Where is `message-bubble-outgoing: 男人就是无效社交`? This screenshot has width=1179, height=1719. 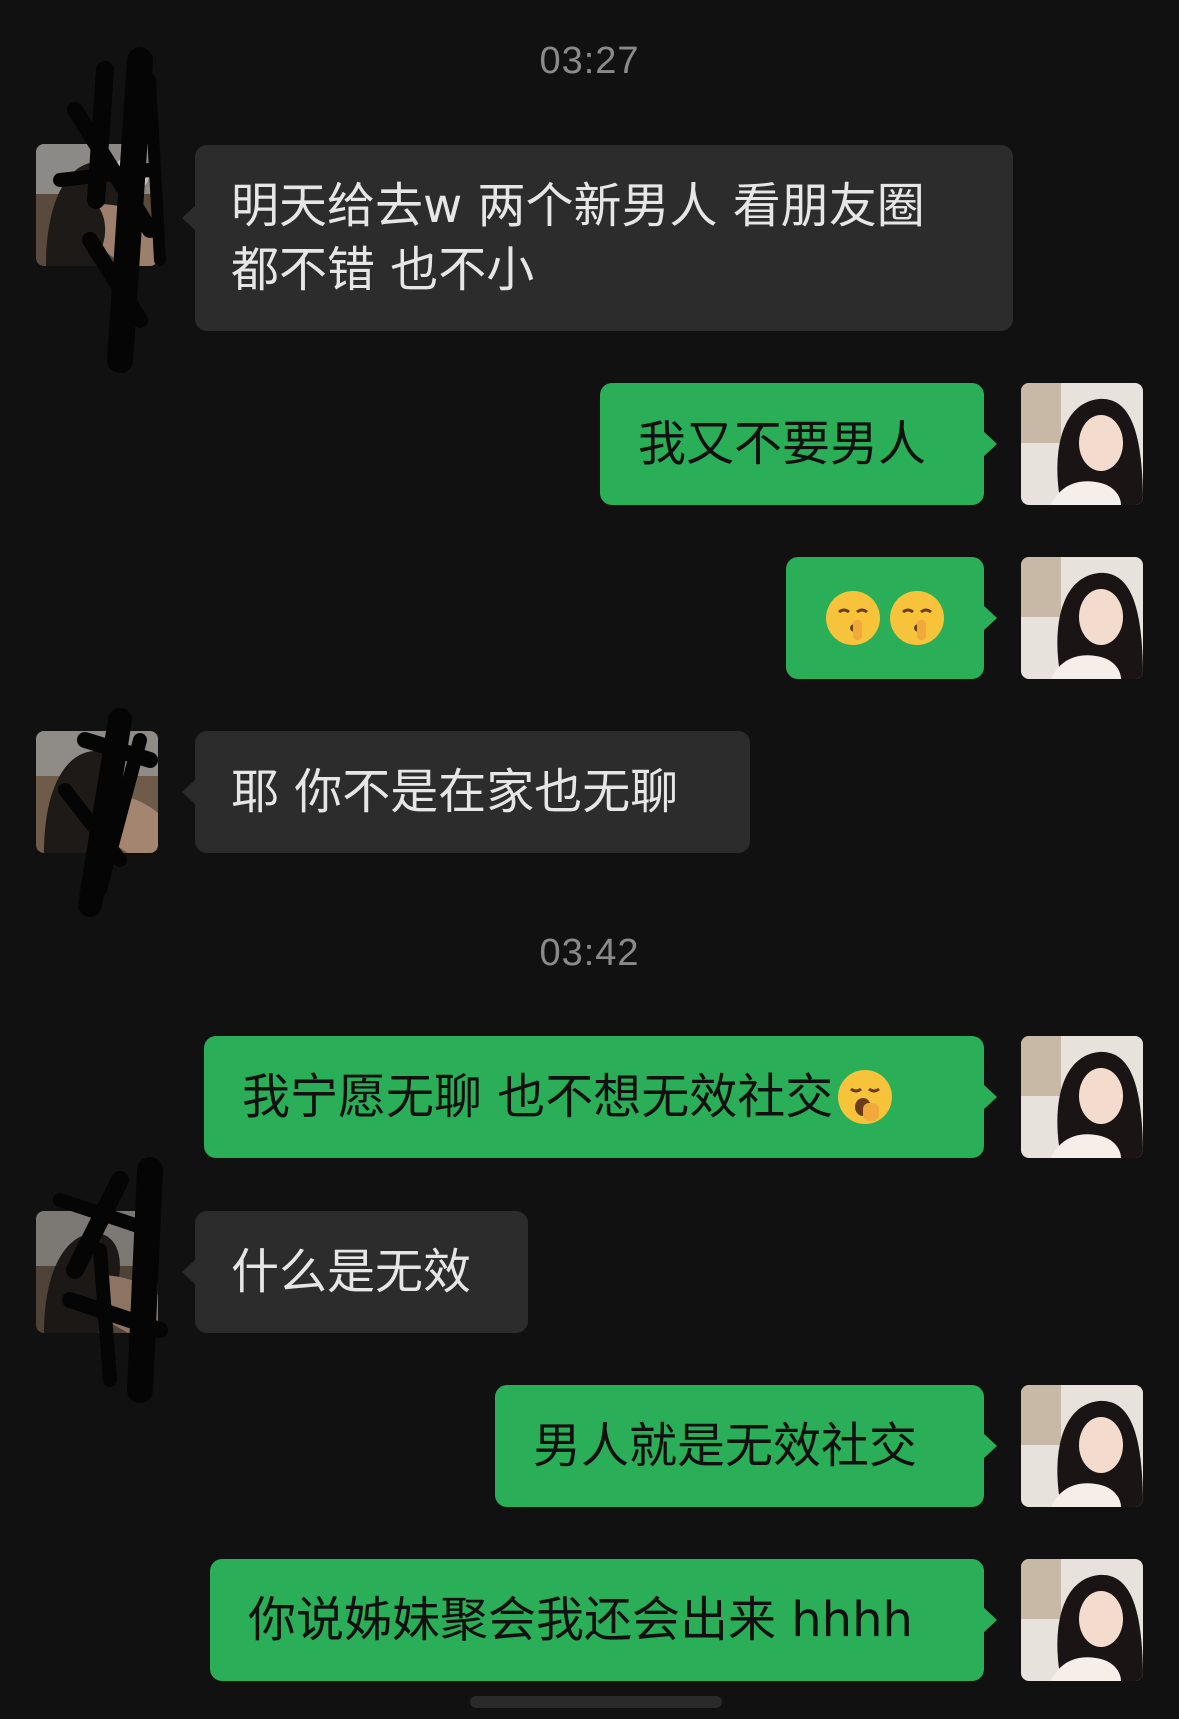
message-bubble-outgoing: 男人就是无效社交 is located at coordinates (746, 1446).